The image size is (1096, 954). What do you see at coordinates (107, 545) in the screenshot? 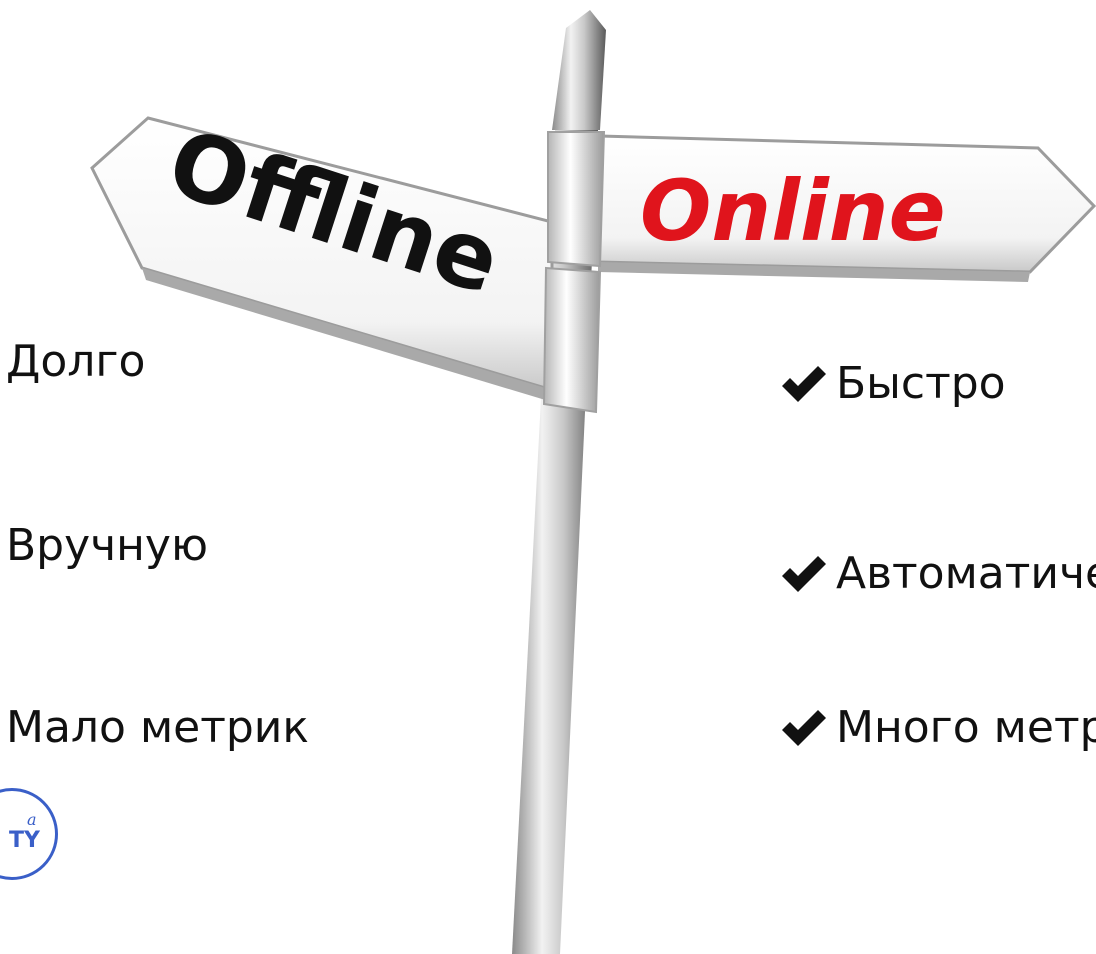
I see `offline-item-manual: Вручную` at bounding box center [107, 545].